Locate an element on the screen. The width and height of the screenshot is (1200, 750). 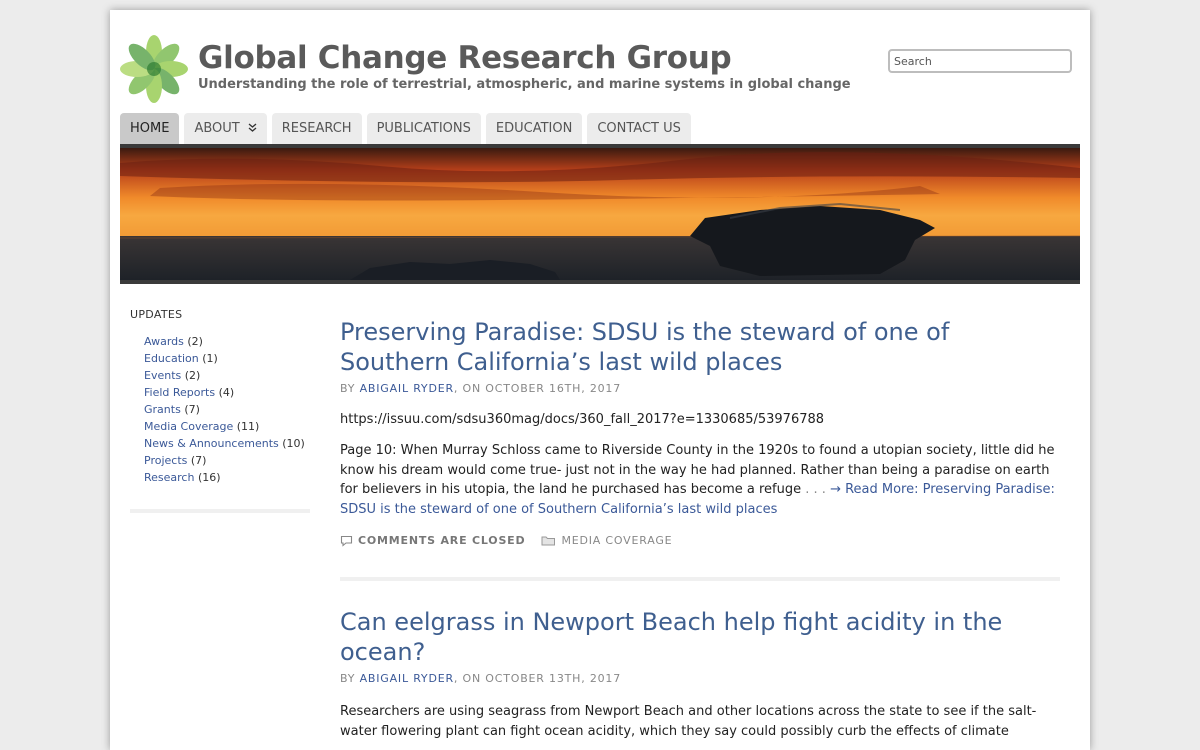
post-category: MEDIA COVERAGE is located at coordinates (606, 540).